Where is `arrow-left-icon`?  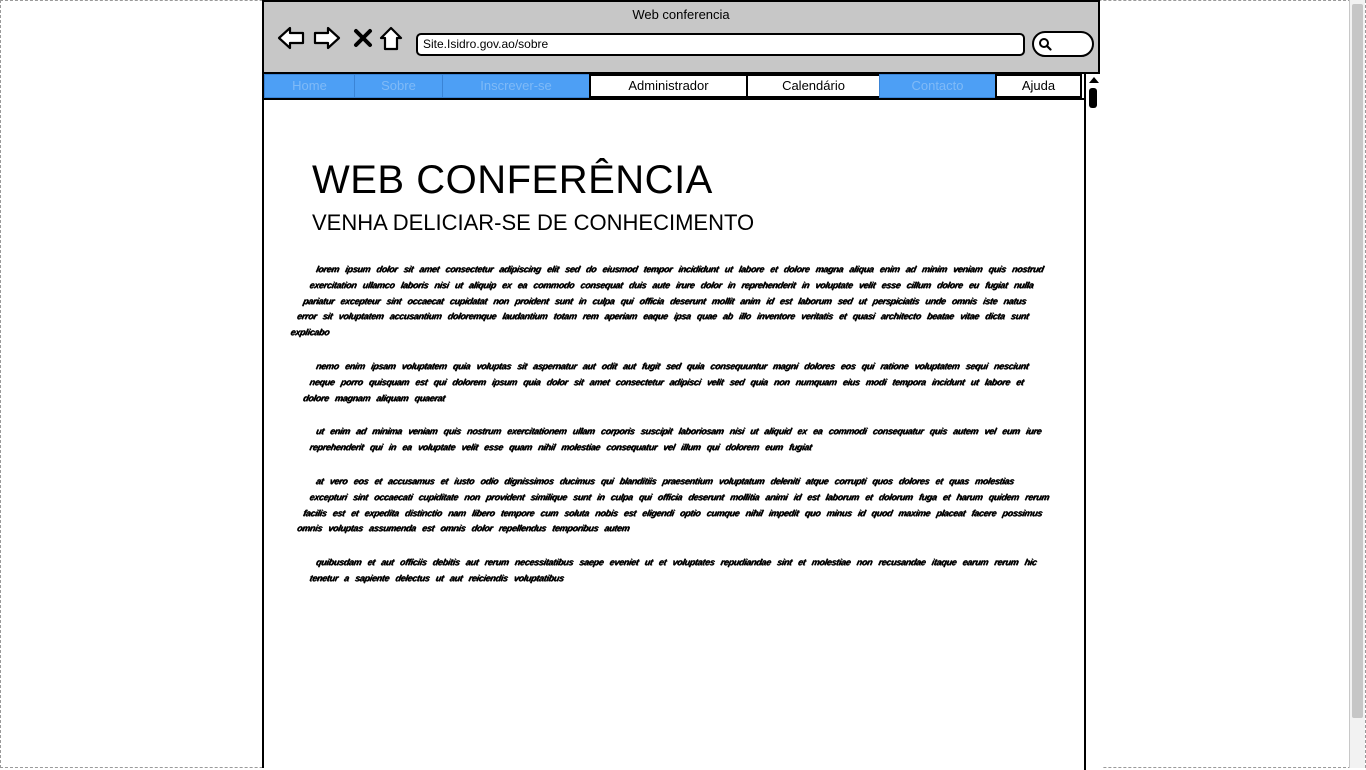
arrow-left-icon is located at coordinates (291, 38).